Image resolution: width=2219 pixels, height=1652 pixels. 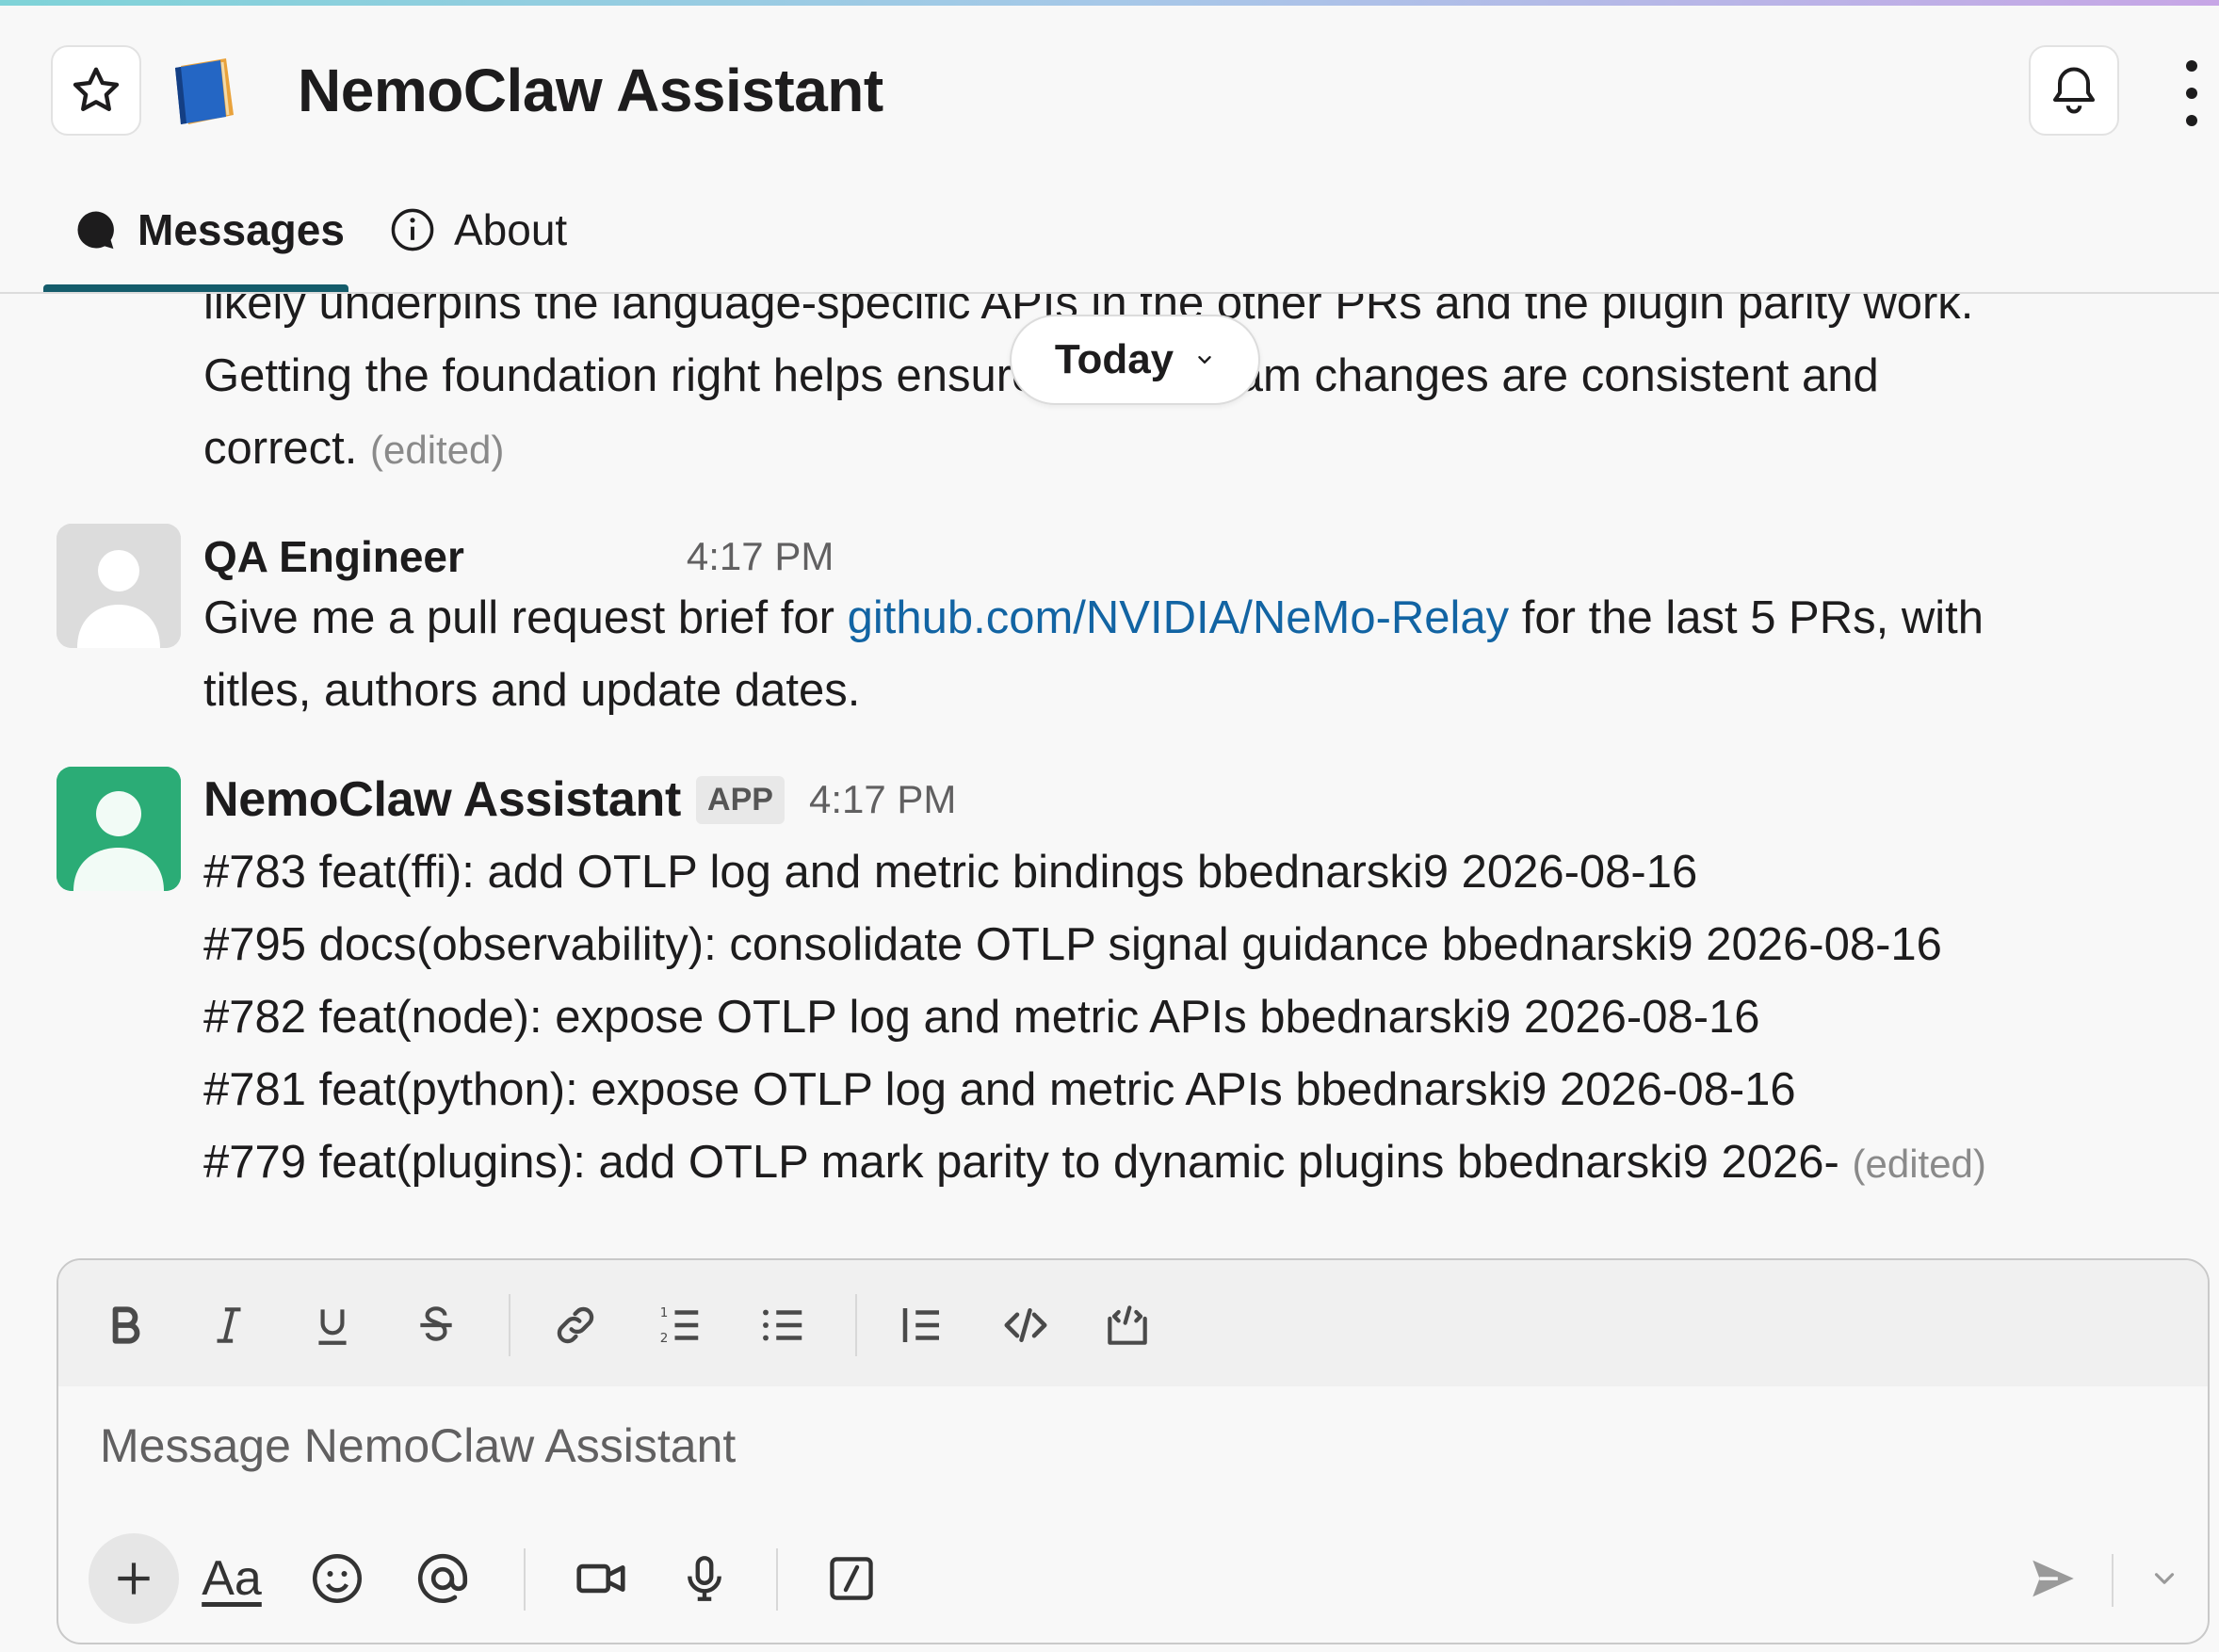 What do you see at coordinates (590, 90) in the screenshot?
I see `page-title: NemoClaw Assistant` at bounding box center [590, 90].